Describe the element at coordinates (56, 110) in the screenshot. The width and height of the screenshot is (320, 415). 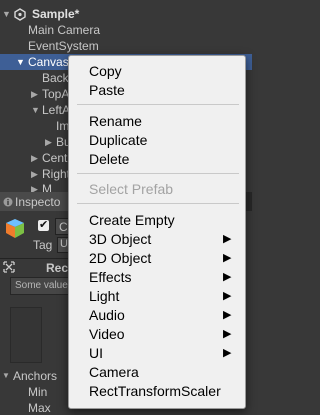
I see `hierarchy-item-label: LeftA` at that location.